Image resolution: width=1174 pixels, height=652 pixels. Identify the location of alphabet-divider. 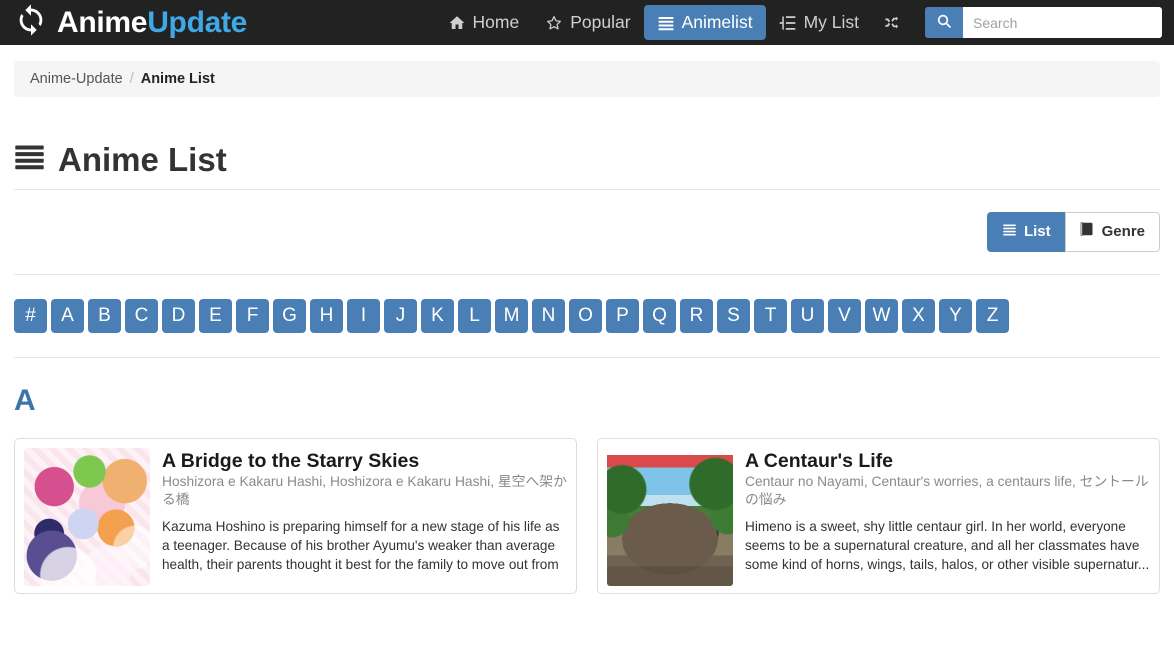
(587, 357).